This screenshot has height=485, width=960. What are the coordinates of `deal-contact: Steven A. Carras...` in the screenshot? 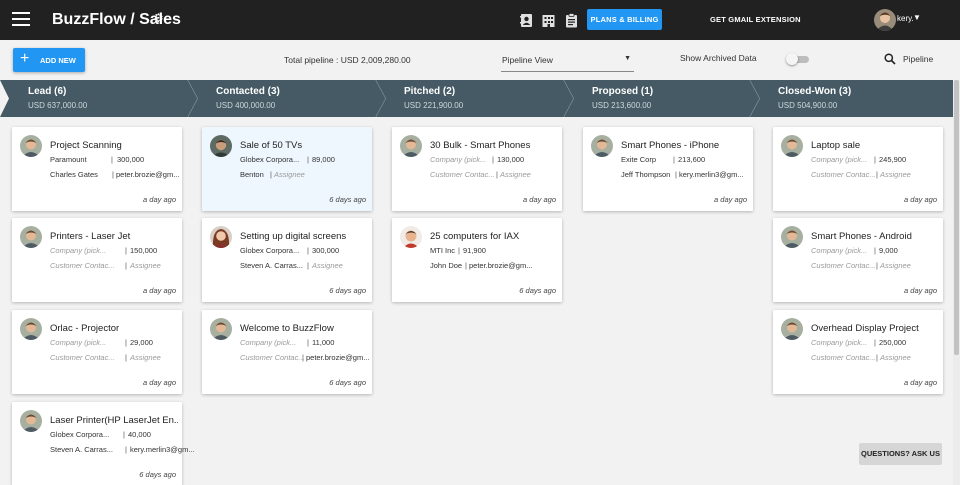 It's located at (271, 265).